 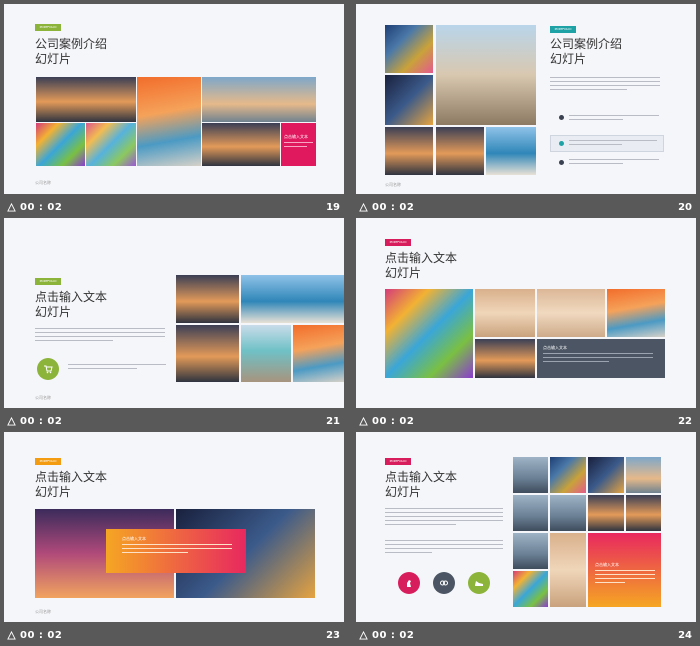 What do you see at coordinates (607, 143) in the screenshot?
I see `highlighted-list-item` at bounding box center [607, 143].